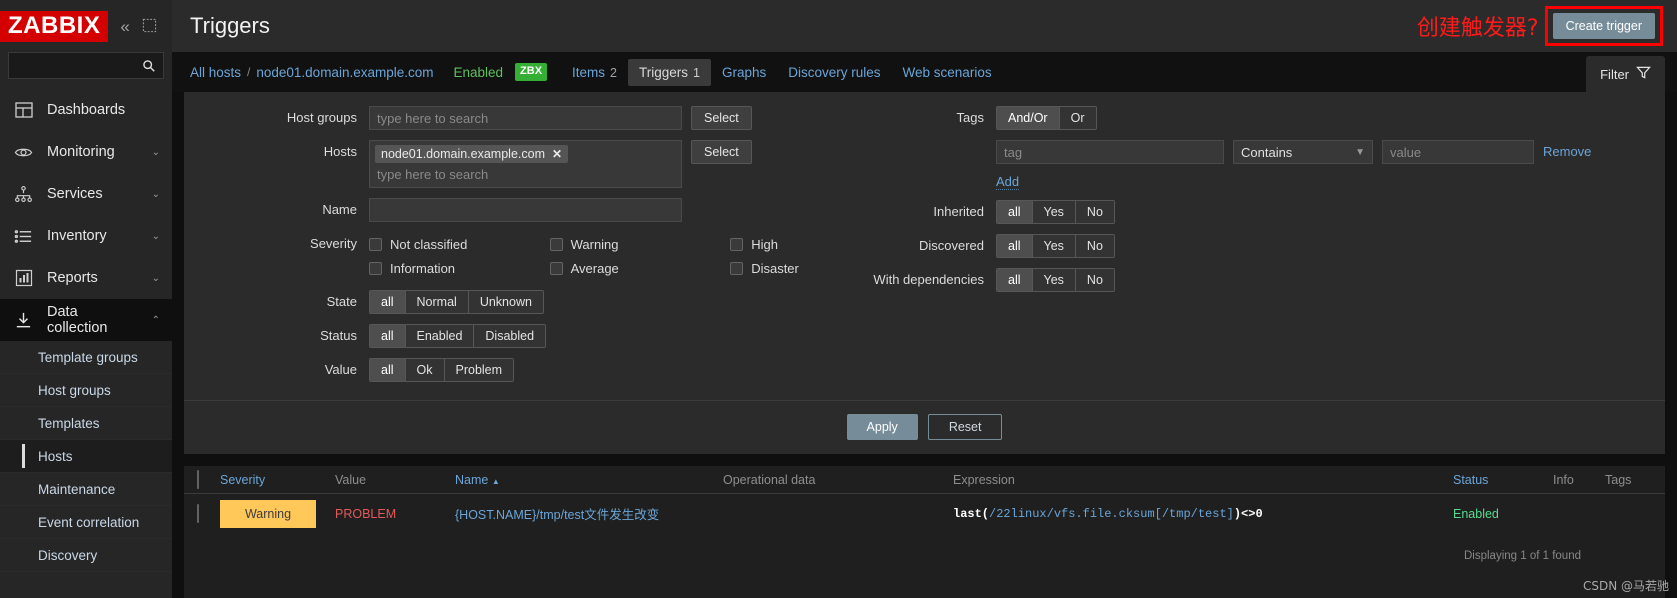  What do you see at coordinates (531, 72) in the screenshot?
I see `zbx-agent-badge: ZBX` at bounding box center [531, 72].